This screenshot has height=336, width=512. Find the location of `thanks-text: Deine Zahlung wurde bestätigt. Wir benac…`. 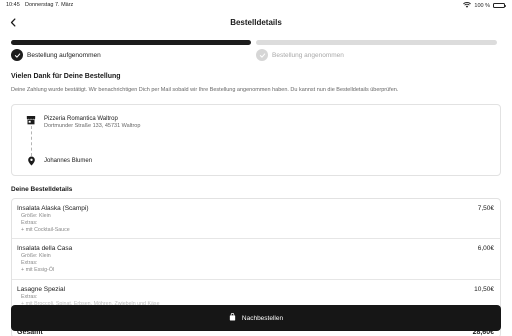

thanks-text: Deine Zahlung wurde bestätigt. Wir benac… is located at coordinates (205, 90).